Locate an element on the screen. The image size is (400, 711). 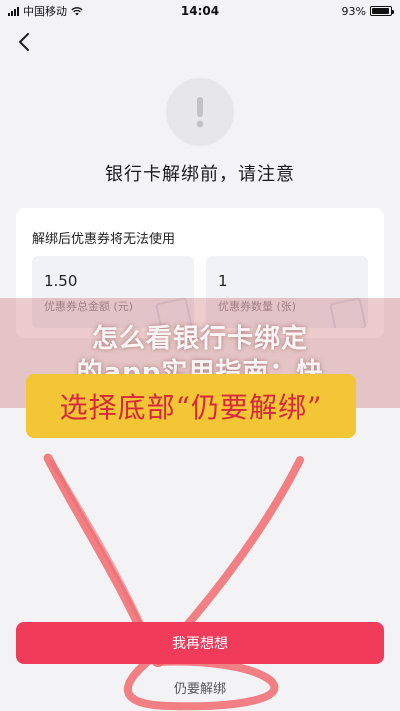
warning-badge is located at coordinates (200, 112).